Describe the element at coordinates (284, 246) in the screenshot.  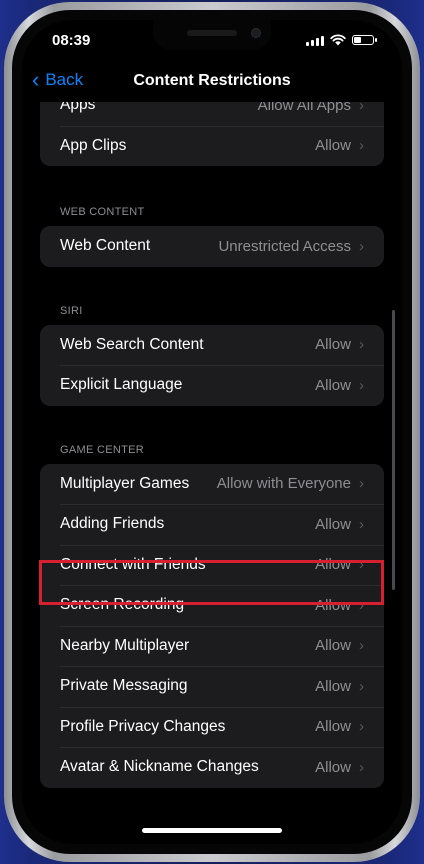
I see `row-value: Unrestricted Access` at that location.